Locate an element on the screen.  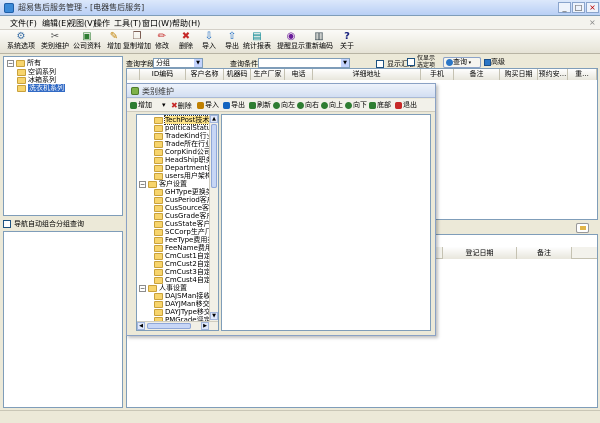
menu-tools: 工具(T) is located at coordinates (127, 23).